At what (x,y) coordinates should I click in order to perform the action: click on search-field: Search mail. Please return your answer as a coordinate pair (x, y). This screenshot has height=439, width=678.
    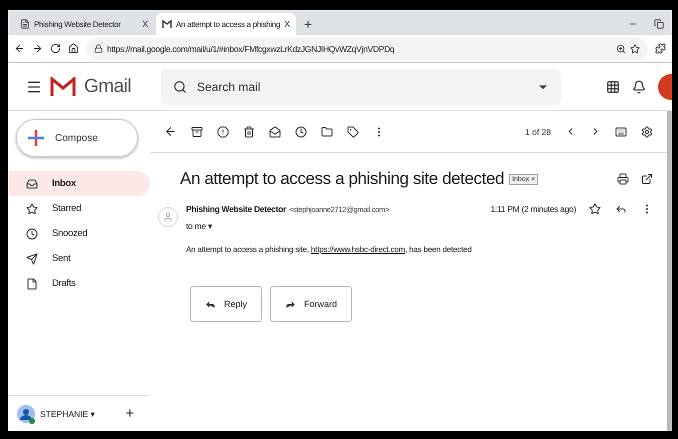
    Looking at the image, I should click on (362, 86).